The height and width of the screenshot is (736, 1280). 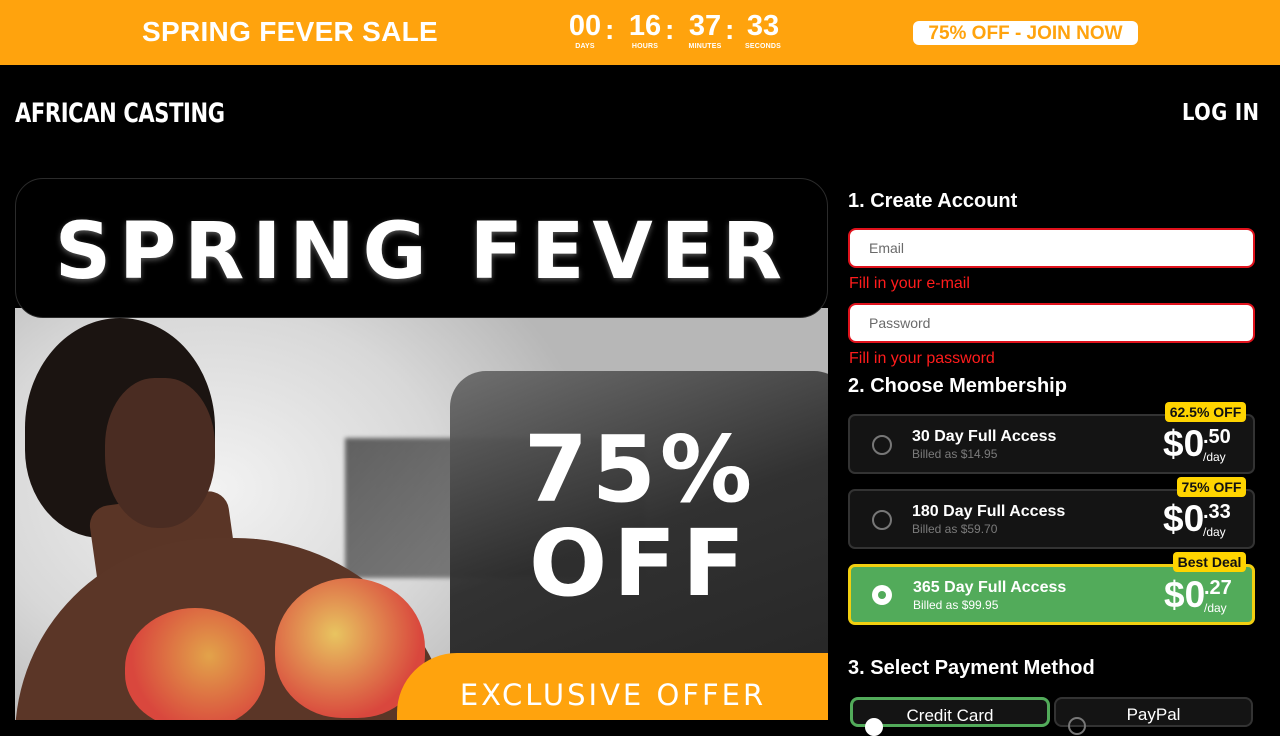 I want to click on payment-credit-card: Credit Card, so click(x=950, y=716).